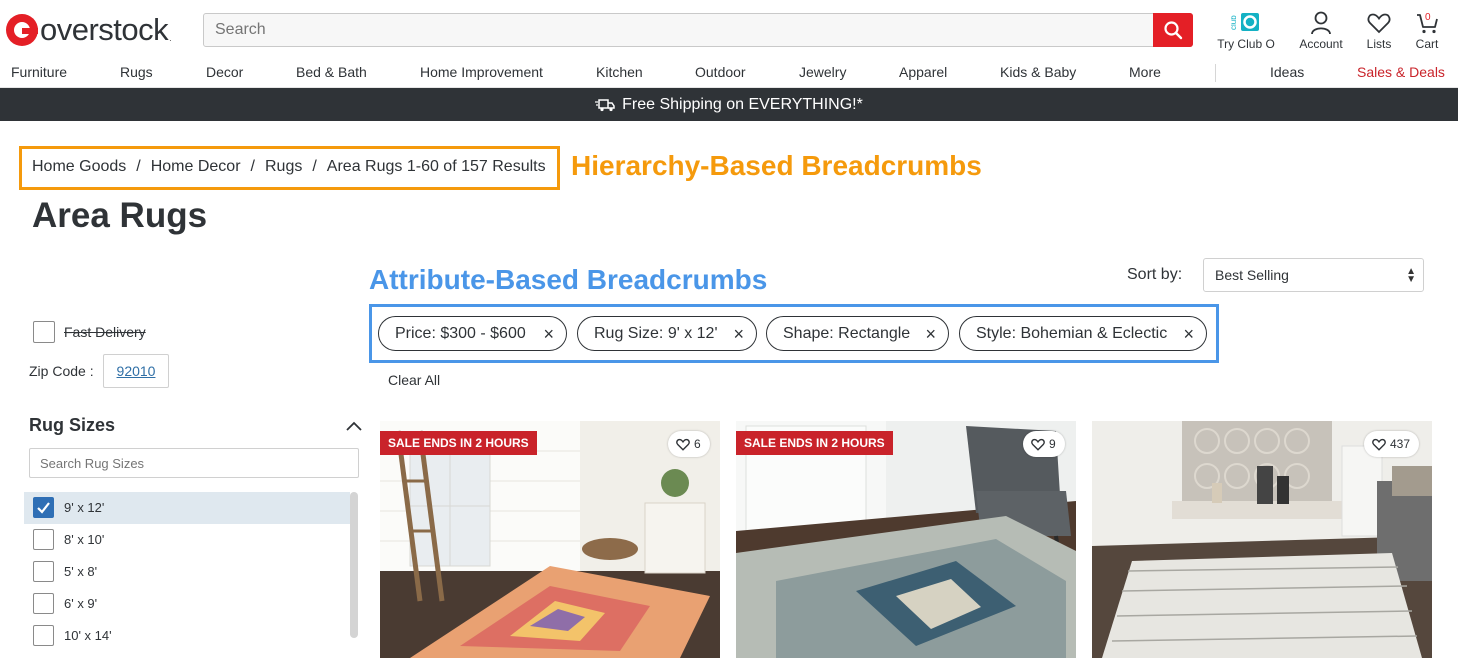  Describe the element at coordinates (1145, 72) in the screenshot. I see `nav-item-more: More` at that location.